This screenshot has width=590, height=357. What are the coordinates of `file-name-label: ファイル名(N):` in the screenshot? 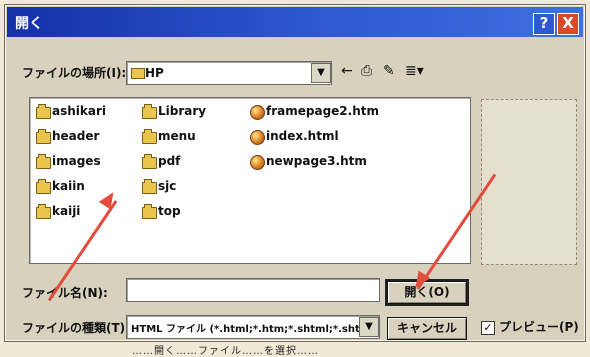 It's located at (65, 293).